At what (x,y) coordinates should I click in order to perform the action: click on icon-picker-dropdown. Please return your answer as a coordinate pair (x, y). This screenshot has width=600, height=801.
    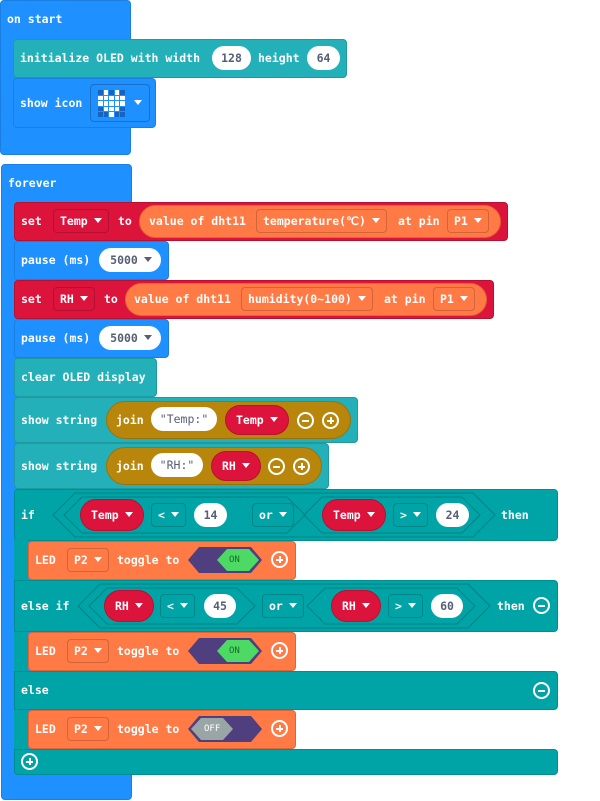
    Looking at the image, I should click on (120, 103).